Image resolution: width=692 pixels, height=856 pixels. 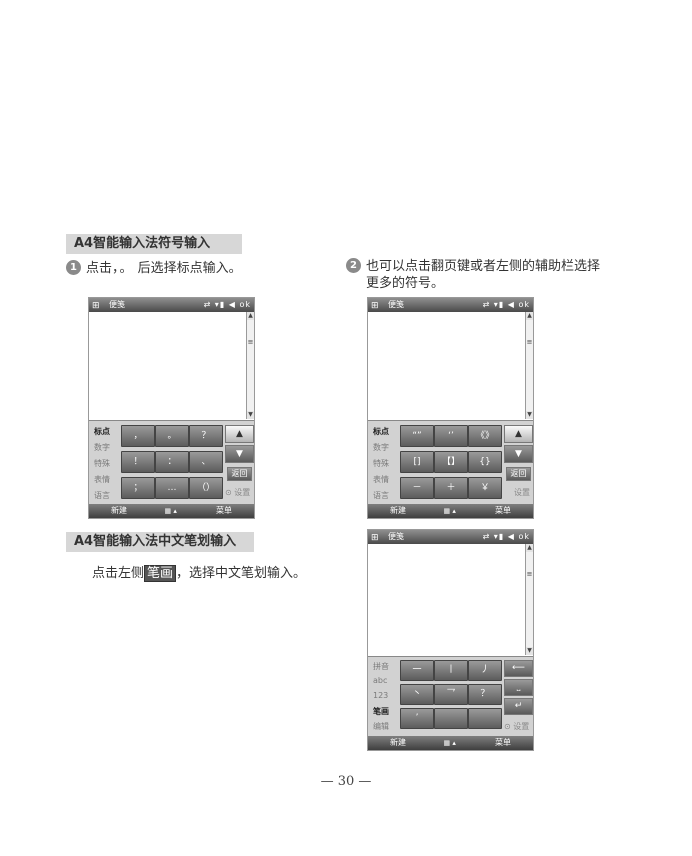 I want to click on key: ‘’, so click(x=451, y=436).